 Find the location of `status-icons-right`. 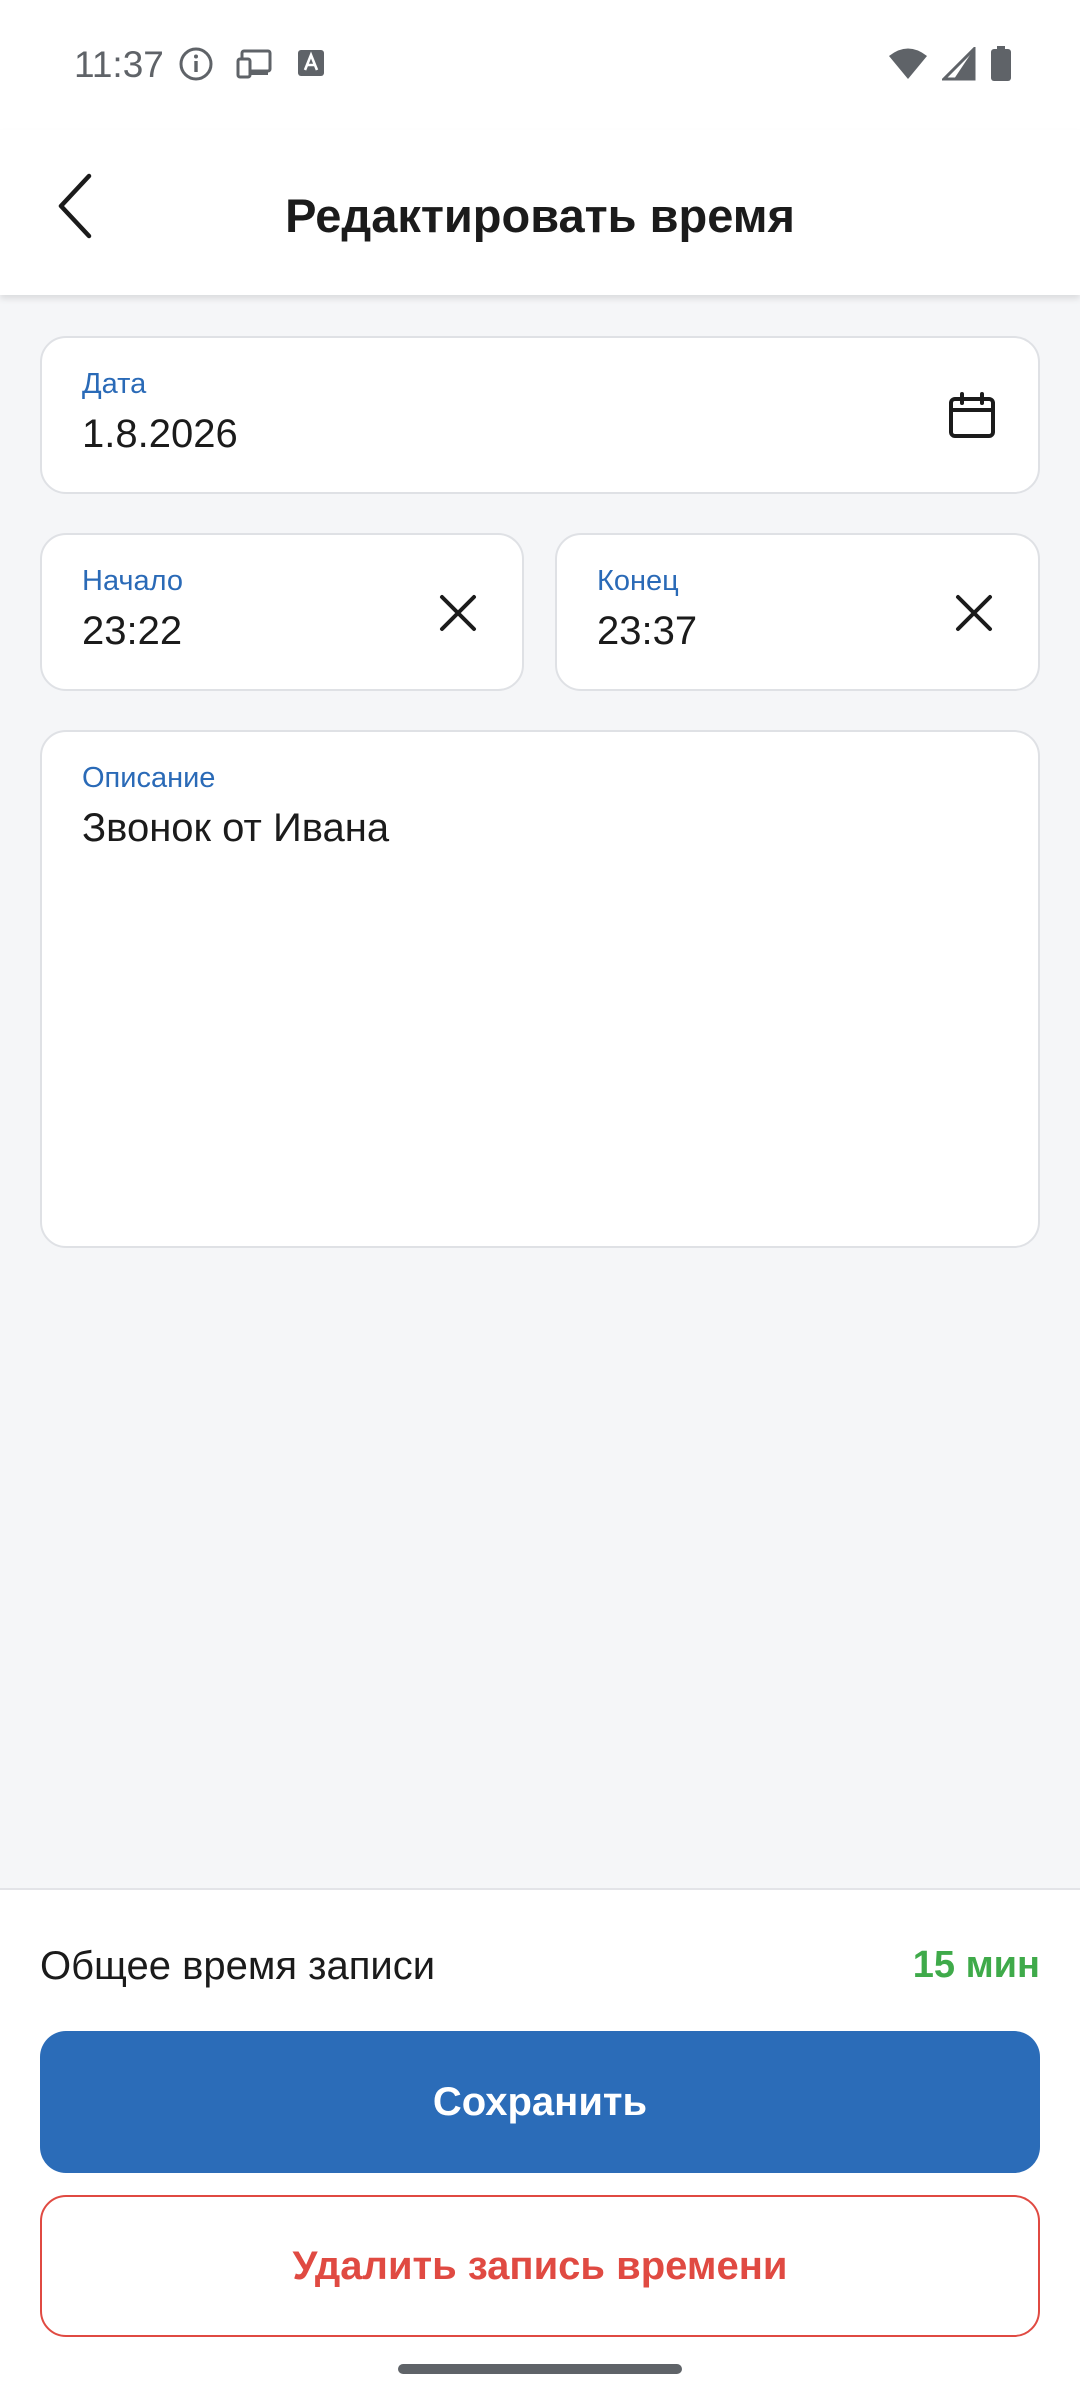

status-icons-right is located at coordinates (950, 66).